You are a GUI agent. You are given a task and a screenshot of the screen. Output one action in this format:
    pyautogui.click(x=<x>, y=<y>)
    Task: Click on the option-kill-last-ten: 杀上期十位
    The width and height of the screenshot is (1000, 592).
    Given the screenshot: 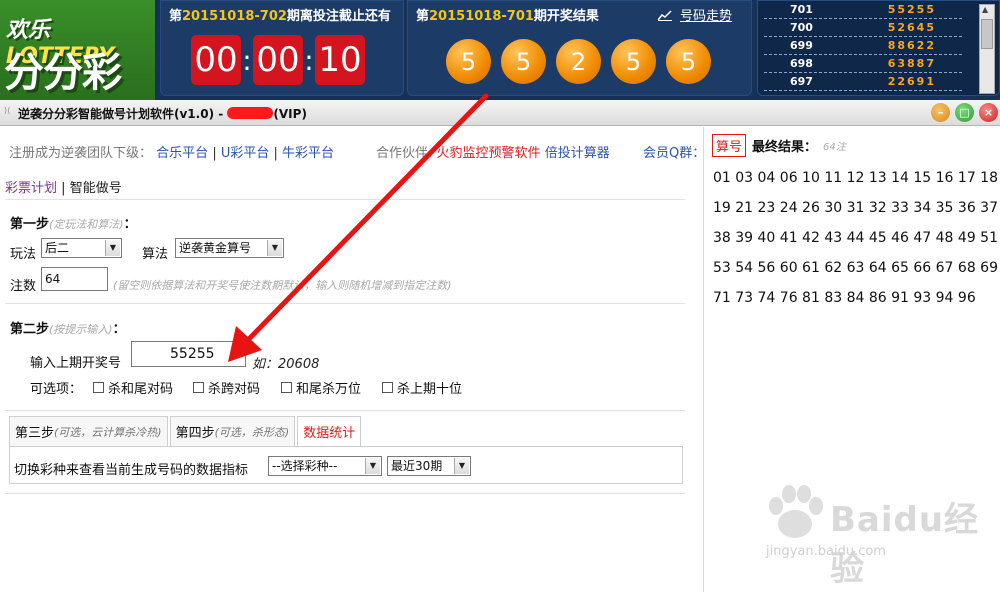 What is the action you would take?
    pyautogui.click(x=422, y=387)
    